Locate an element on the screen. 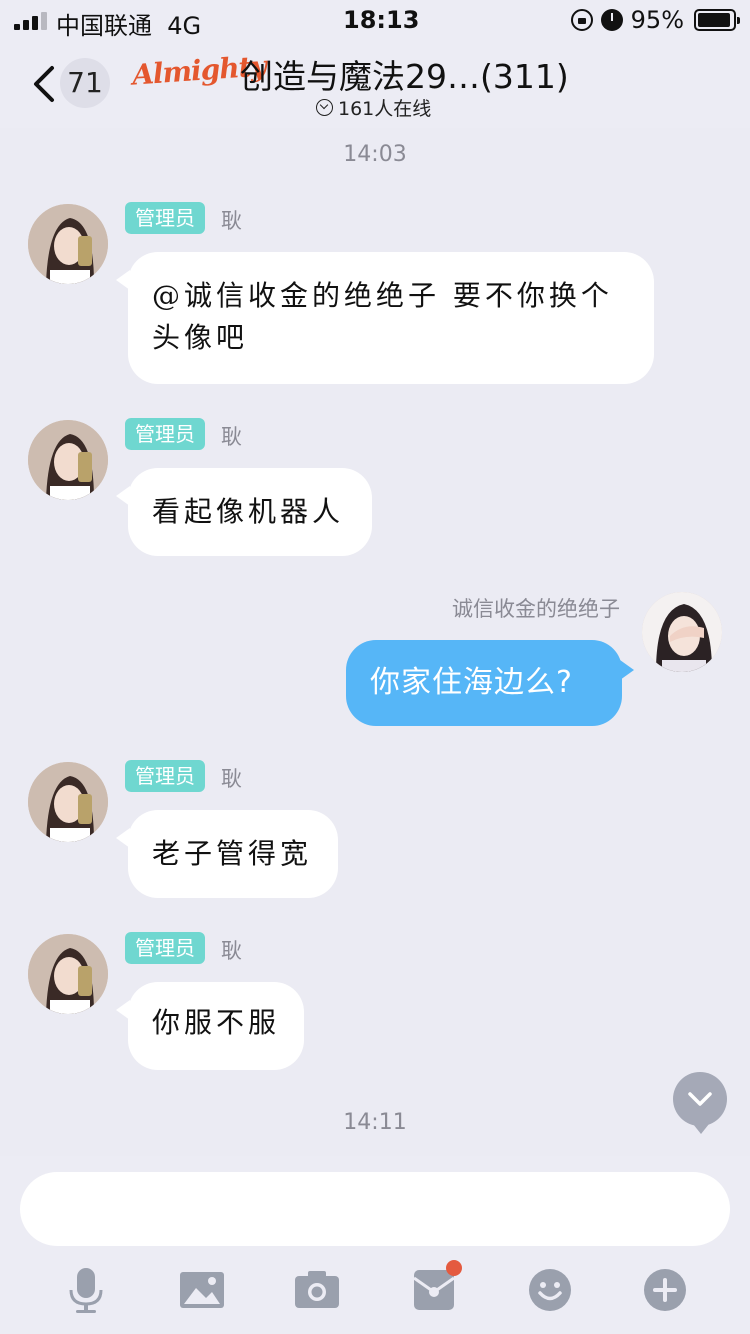 This screenshot has height=1334, width=750. self-avatar is located at coordinates (682, 632).